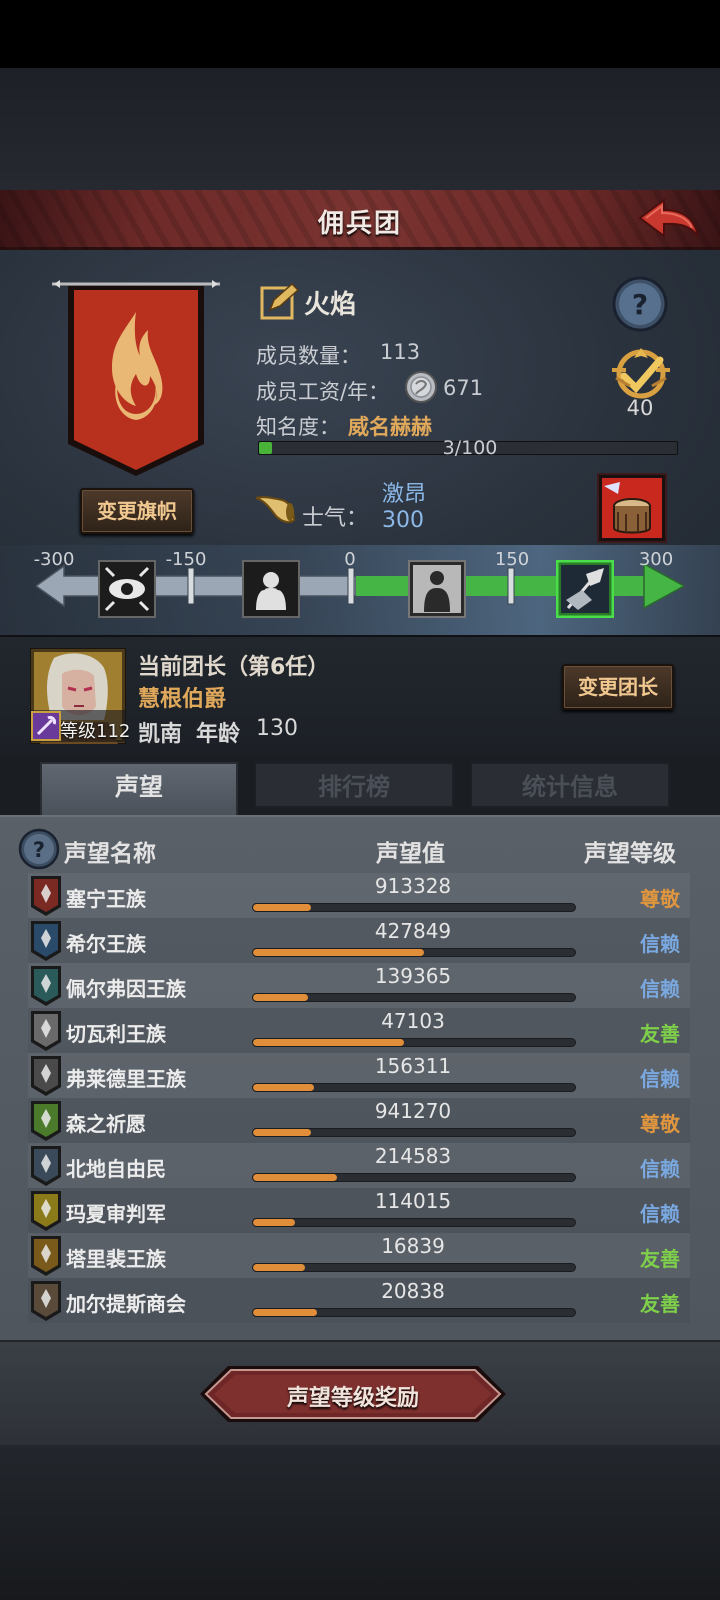 Image resolution: width=720 pixels, height=1600 pixels. I want to click on guild-name: 火焰, so click(330, 305).